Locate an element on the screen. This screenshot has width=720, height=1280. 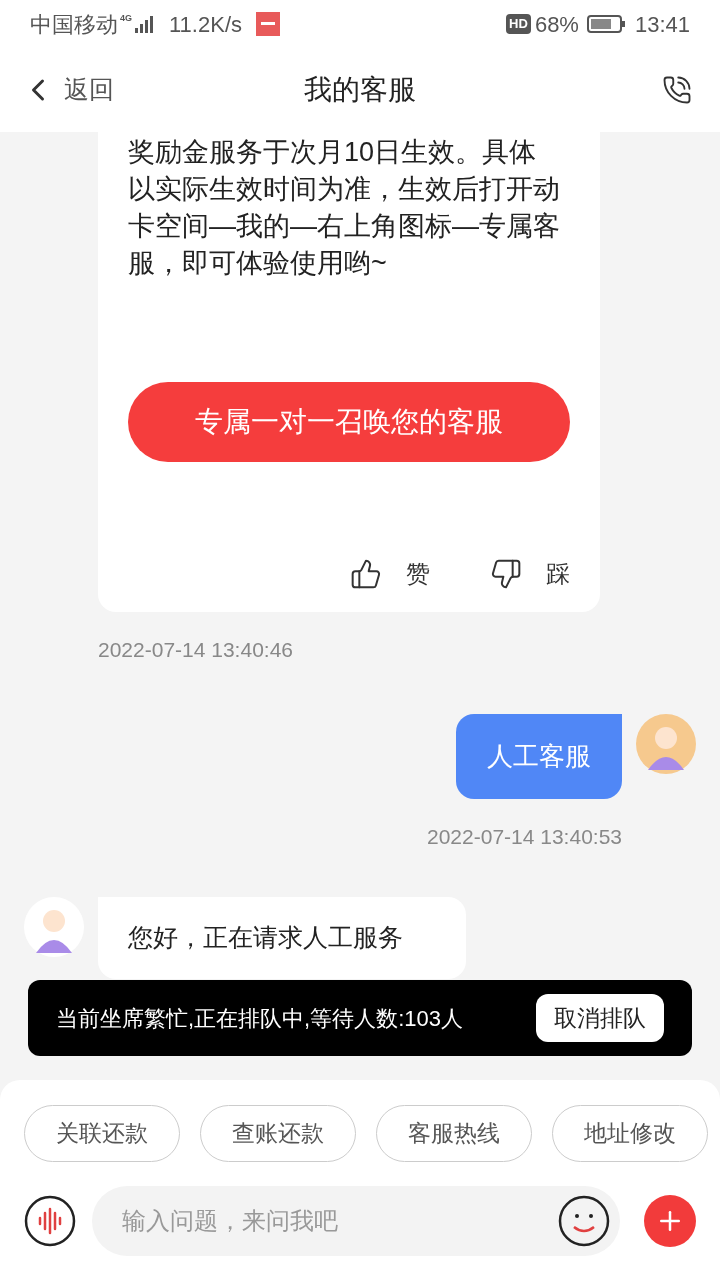
summon-button: 专属一对一召唤您的客服 is located at coordinates (349, 422).